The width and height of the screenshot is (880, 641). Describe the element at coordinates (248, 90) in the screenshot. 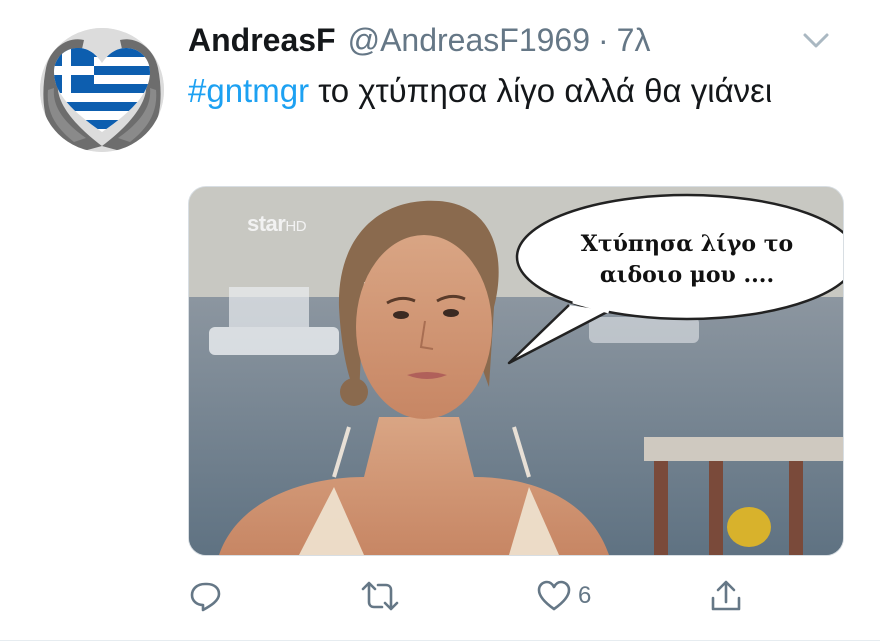

I see `hashtag-link: #gntmgr` at that location.